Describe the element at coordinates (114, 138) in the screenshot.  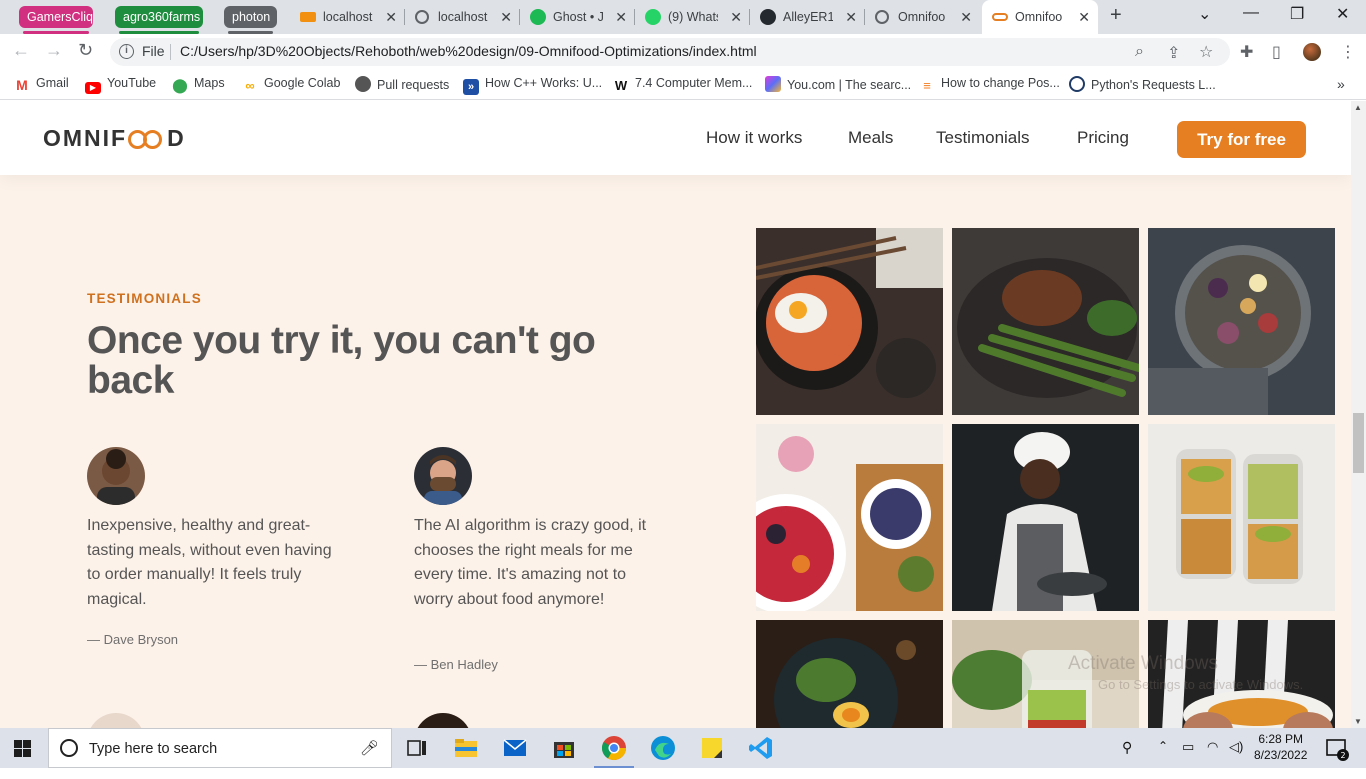
I see `omnifood-logo: OMNIF D` at that location.